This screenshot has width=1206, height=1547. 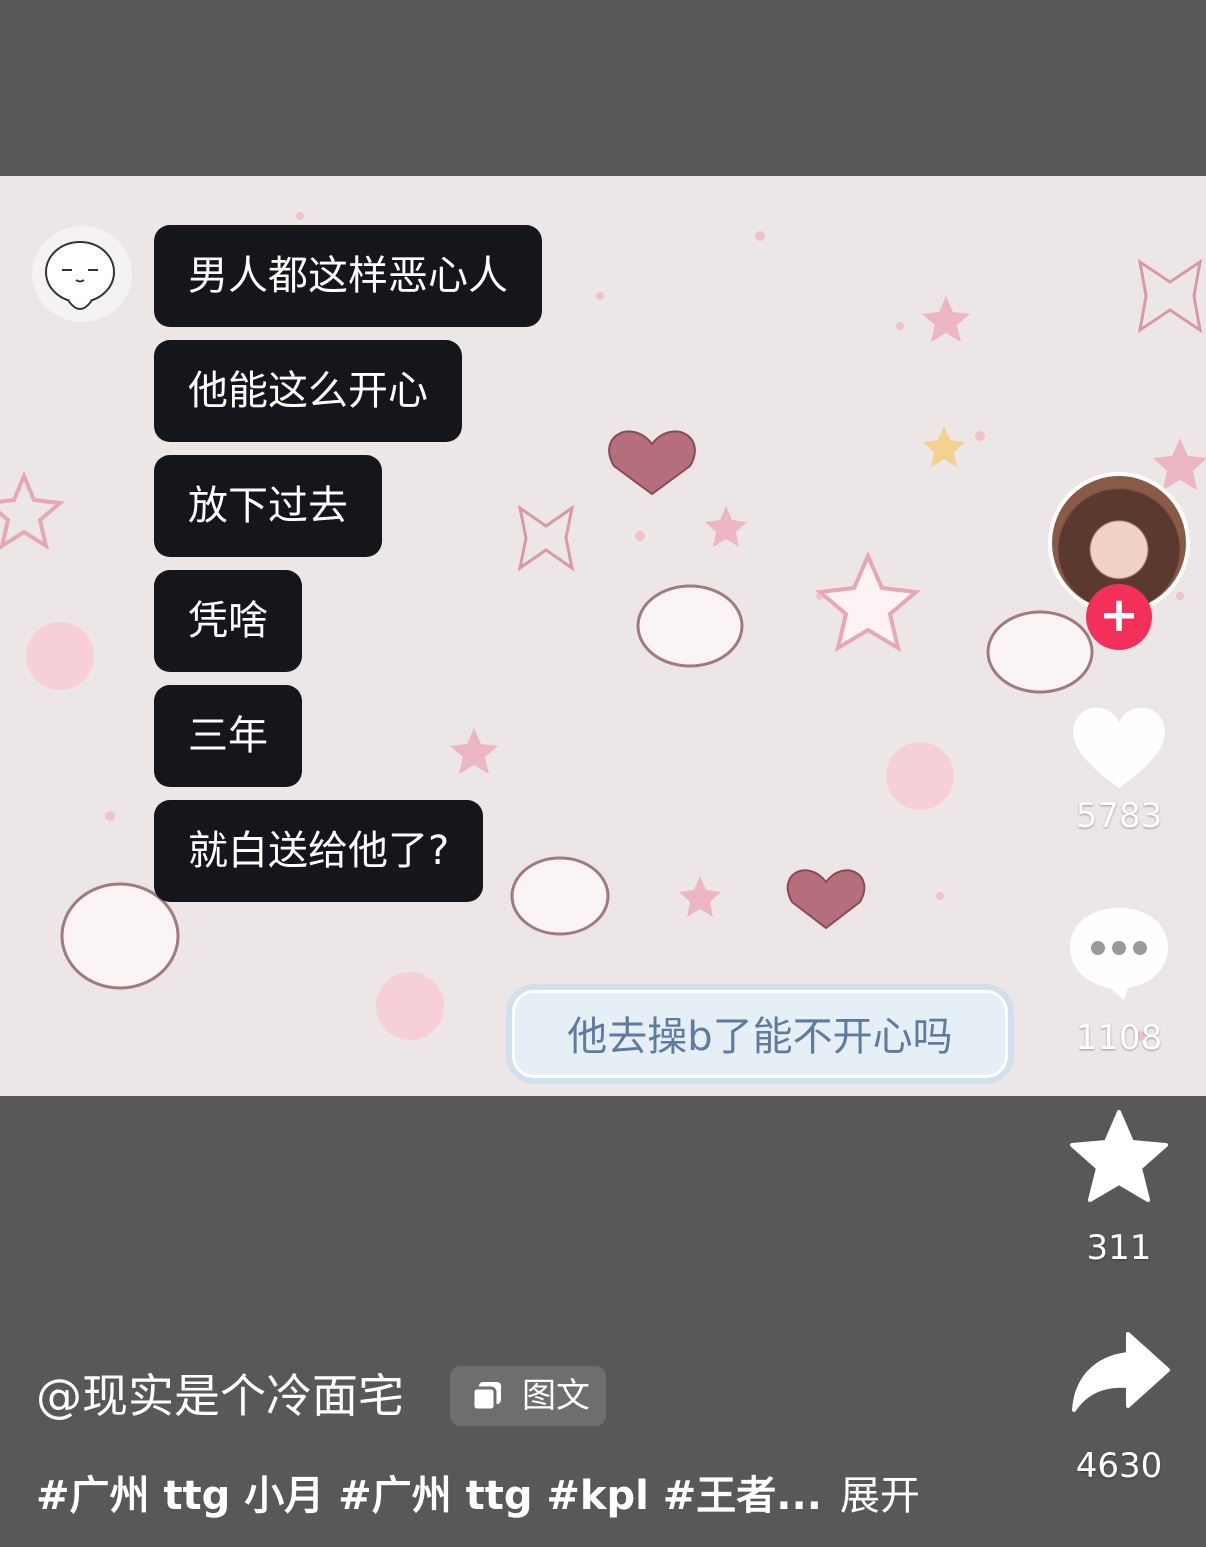 I want to click on share-button: 4630, so click(x=1119, y=1408).